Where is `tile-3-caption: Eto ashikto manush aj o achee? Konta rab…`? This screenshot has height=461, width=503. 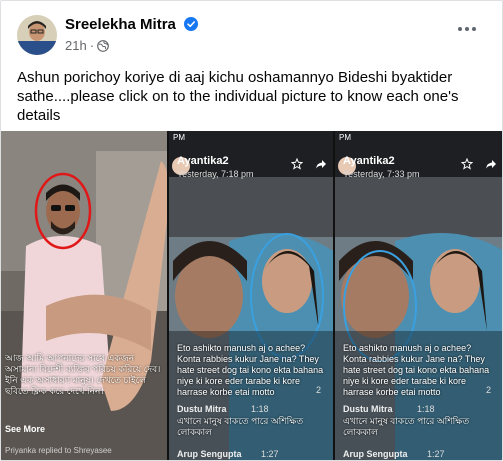
tile-3-caption: Eto ashikto manush aj o achee? Konta rab… is located at coordinates (416, 370).